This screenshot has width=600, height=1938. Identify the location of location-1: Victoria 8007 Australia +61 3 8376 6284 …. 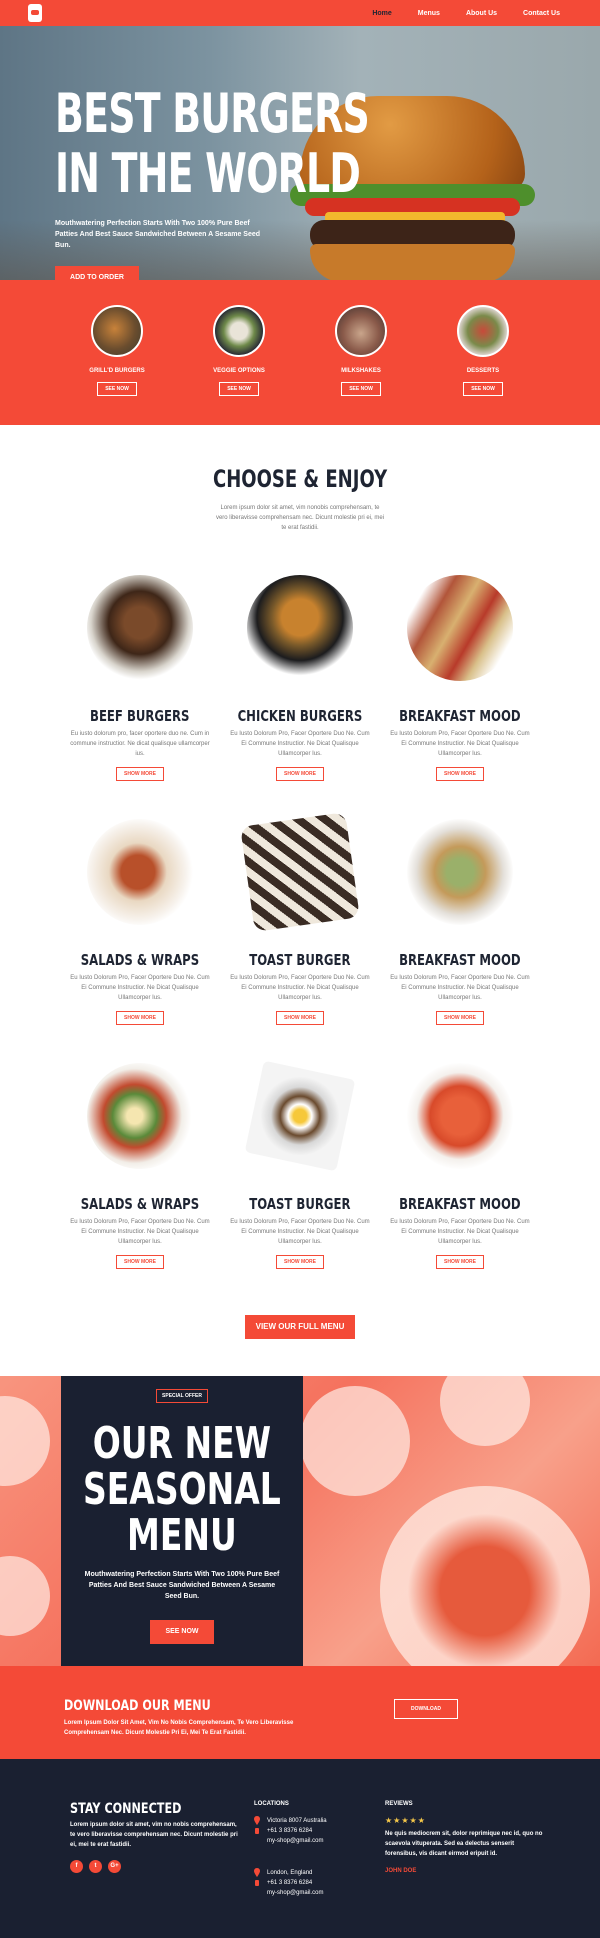
(297, 1831).